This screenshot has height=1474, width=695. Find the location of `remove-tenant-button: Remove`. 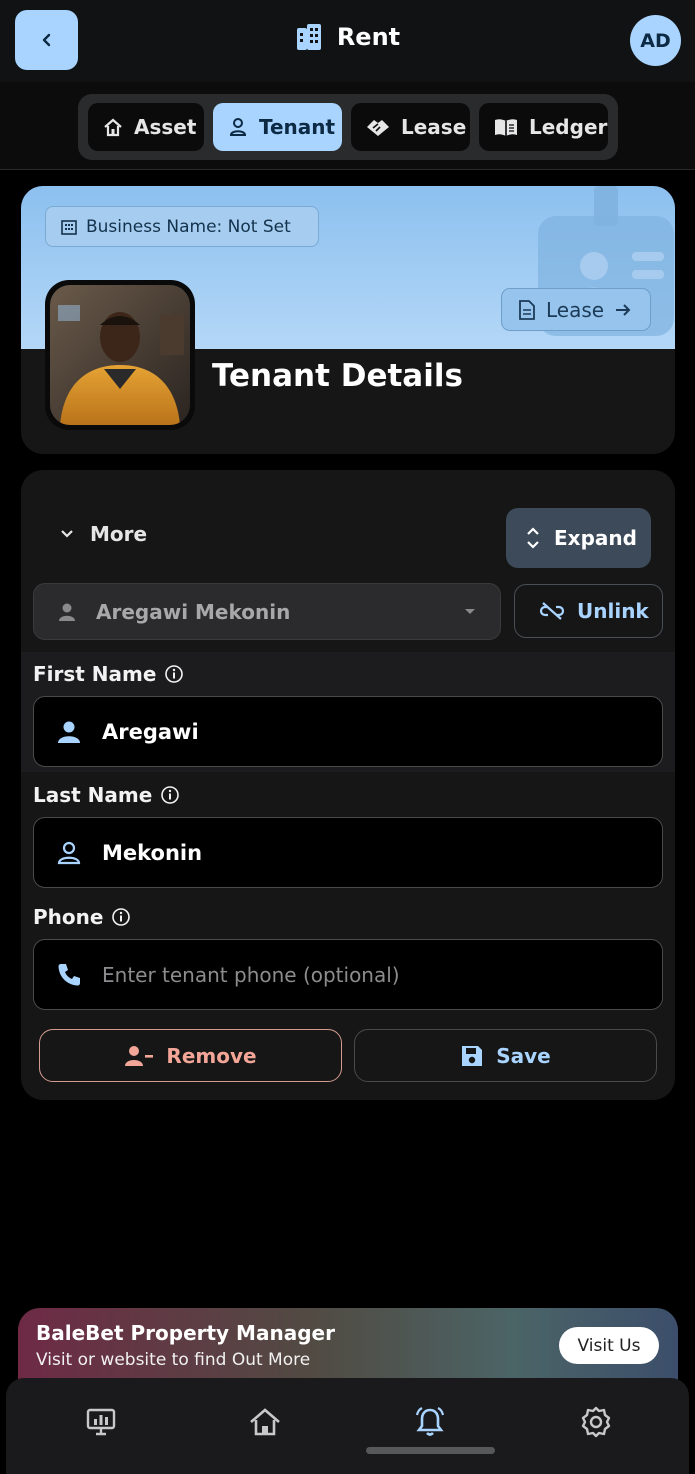

remove-tenant-button: Remove is located at coordinates (190, 1055).